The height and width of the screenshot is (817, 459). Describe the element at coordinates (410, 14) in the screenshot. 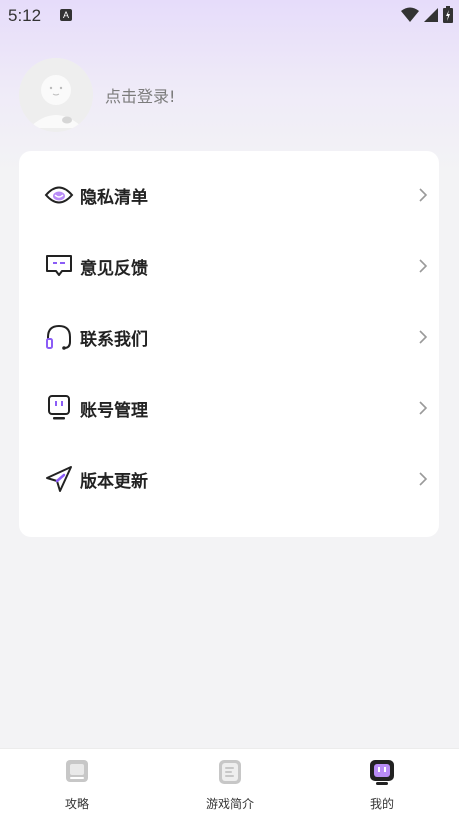

I see `wifi-icon` at that location.